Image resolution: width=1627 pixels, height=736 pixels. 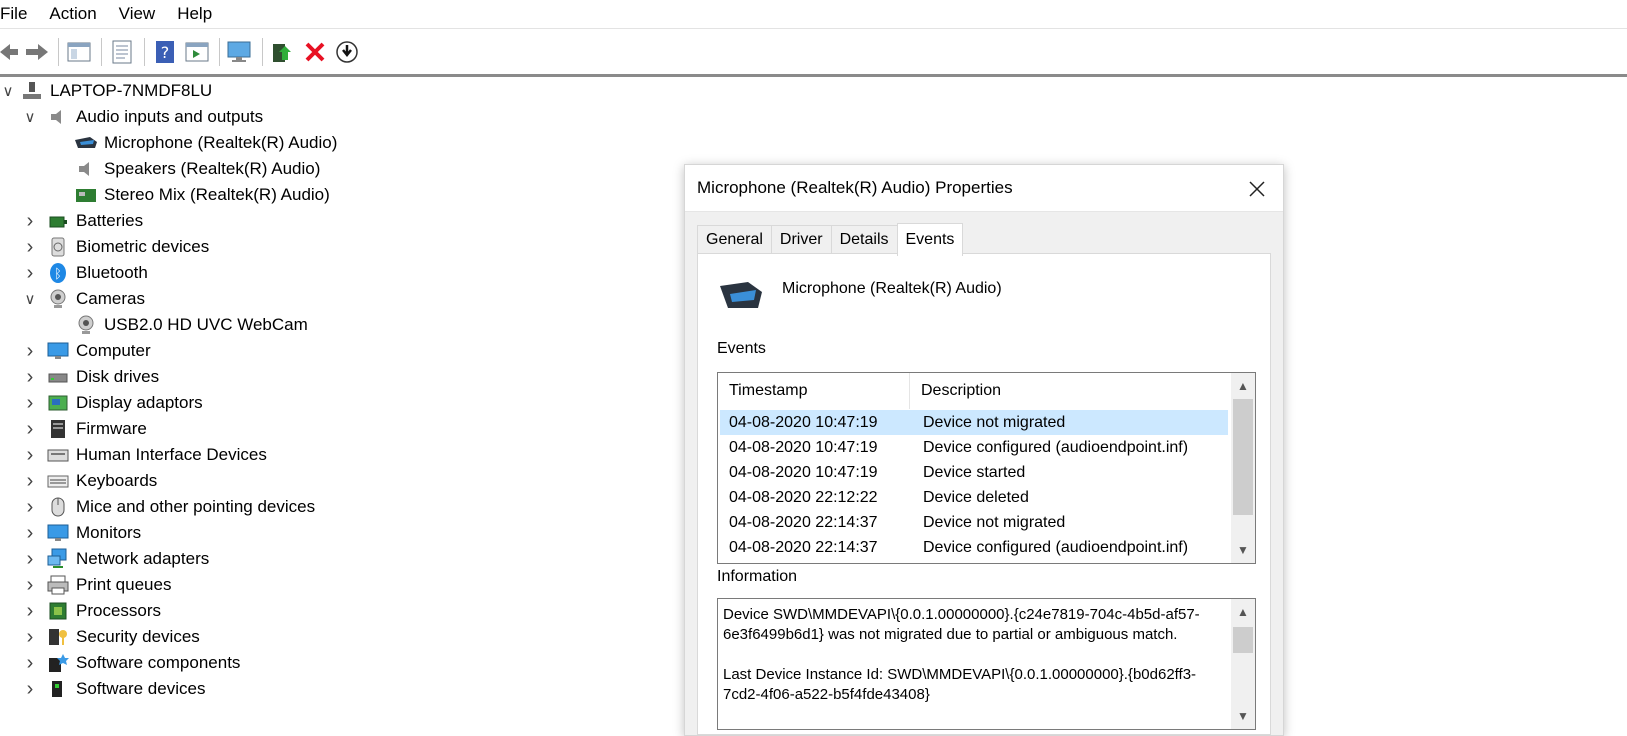 What do you see at coordinates (994, 522) in the screenshot?
I see `event-description: Device not migrated` at bounding box center [994, 522].